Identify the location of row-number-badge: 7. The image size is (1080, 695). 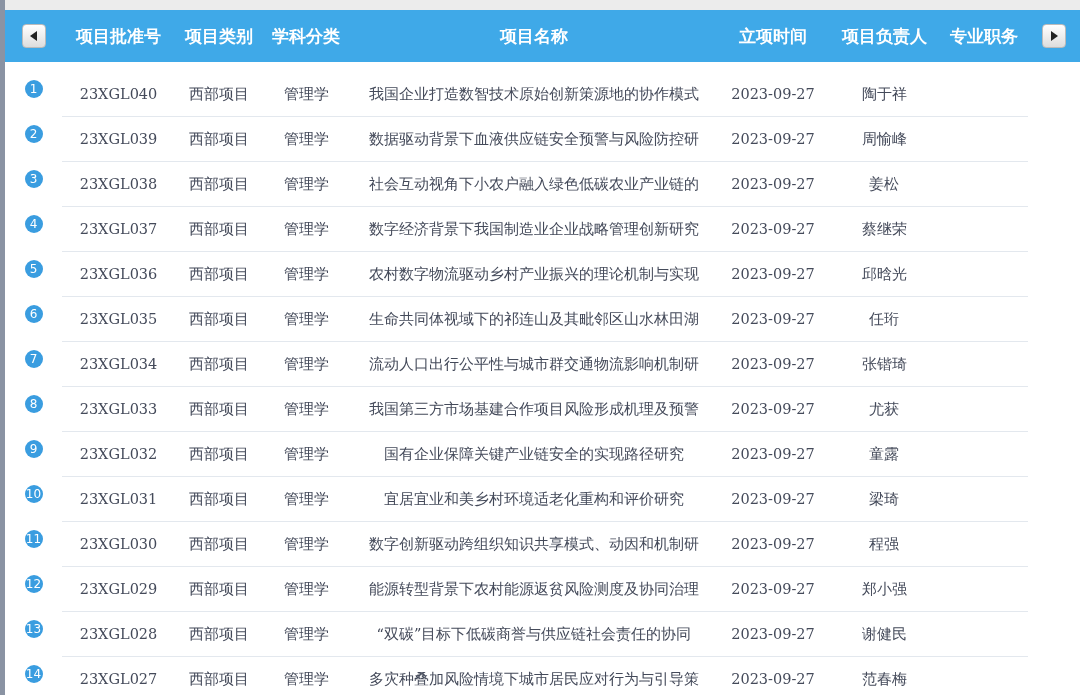
(33, 359).